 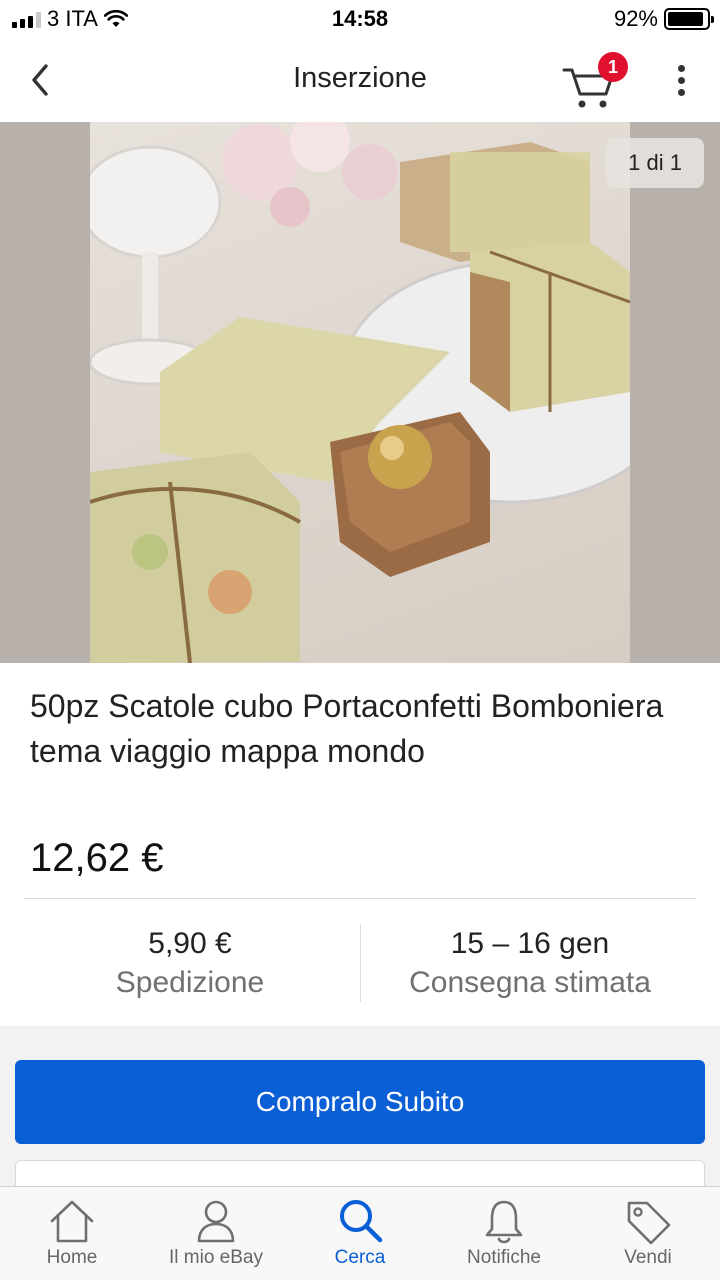 I want to click on tab-my-ebay: Il mio eBay, so click(x=216, y=1233).